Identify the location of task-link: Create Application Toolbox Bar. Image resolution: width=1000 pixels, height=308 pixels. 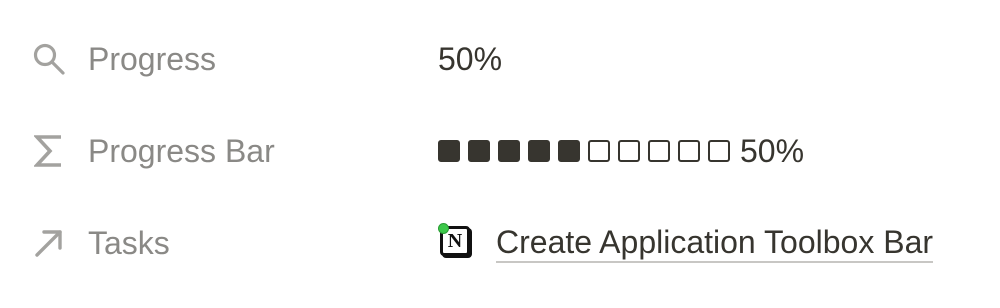
(715, 243).